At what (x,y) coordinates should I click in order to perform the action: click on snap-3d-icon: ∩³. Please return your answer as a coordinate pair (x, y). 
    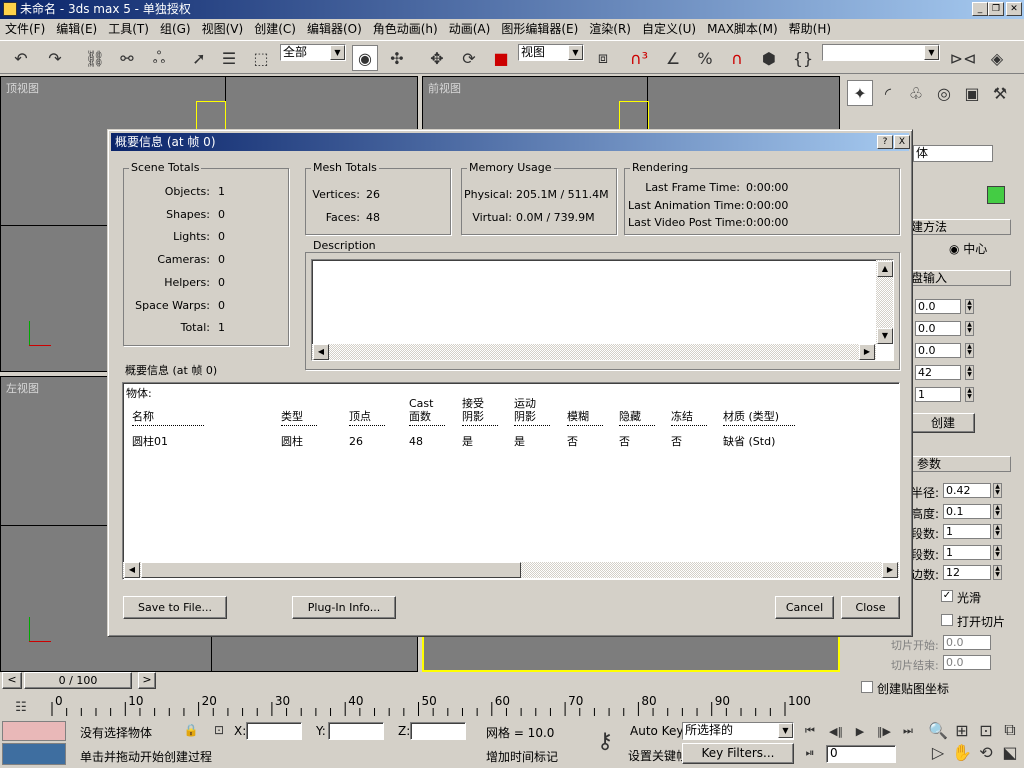
    Looking at the image, I should click on (639, 58).